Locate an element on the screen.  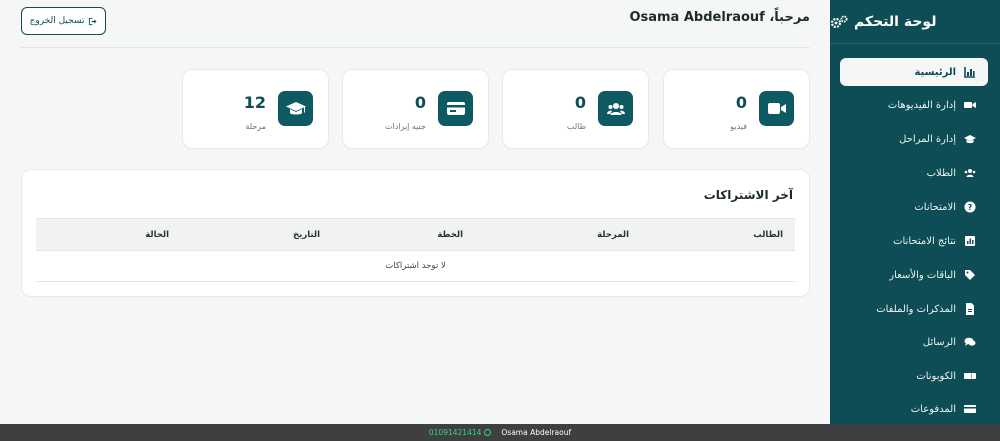
sidebar-item-exam-results: نتائج الامتحانات is located at coordinates (914, 241).